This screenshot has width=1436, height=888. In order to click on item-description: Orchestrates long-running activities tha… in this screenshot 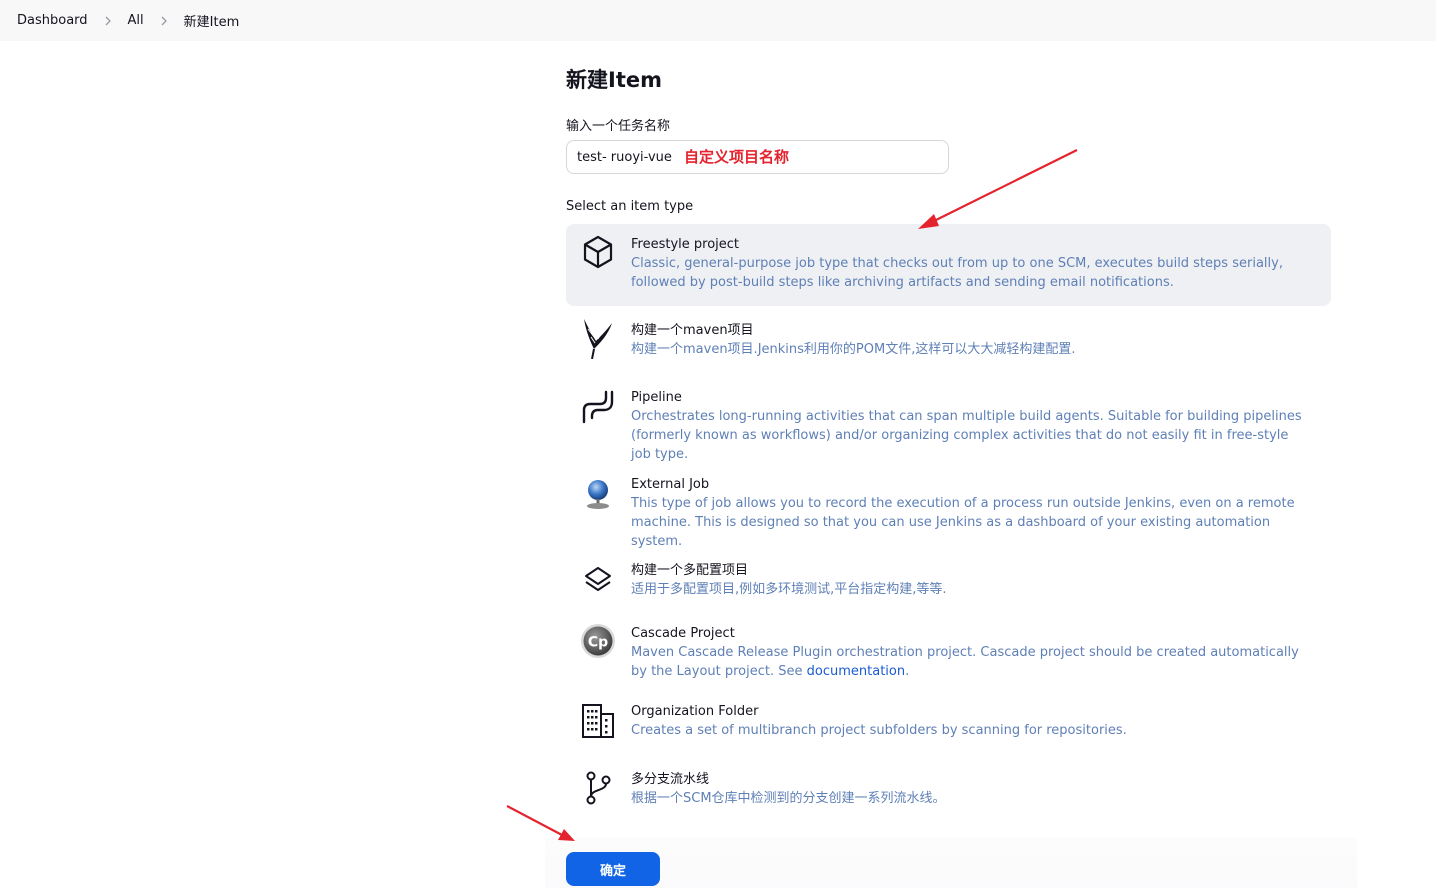, I will do `click(966, 435)`.